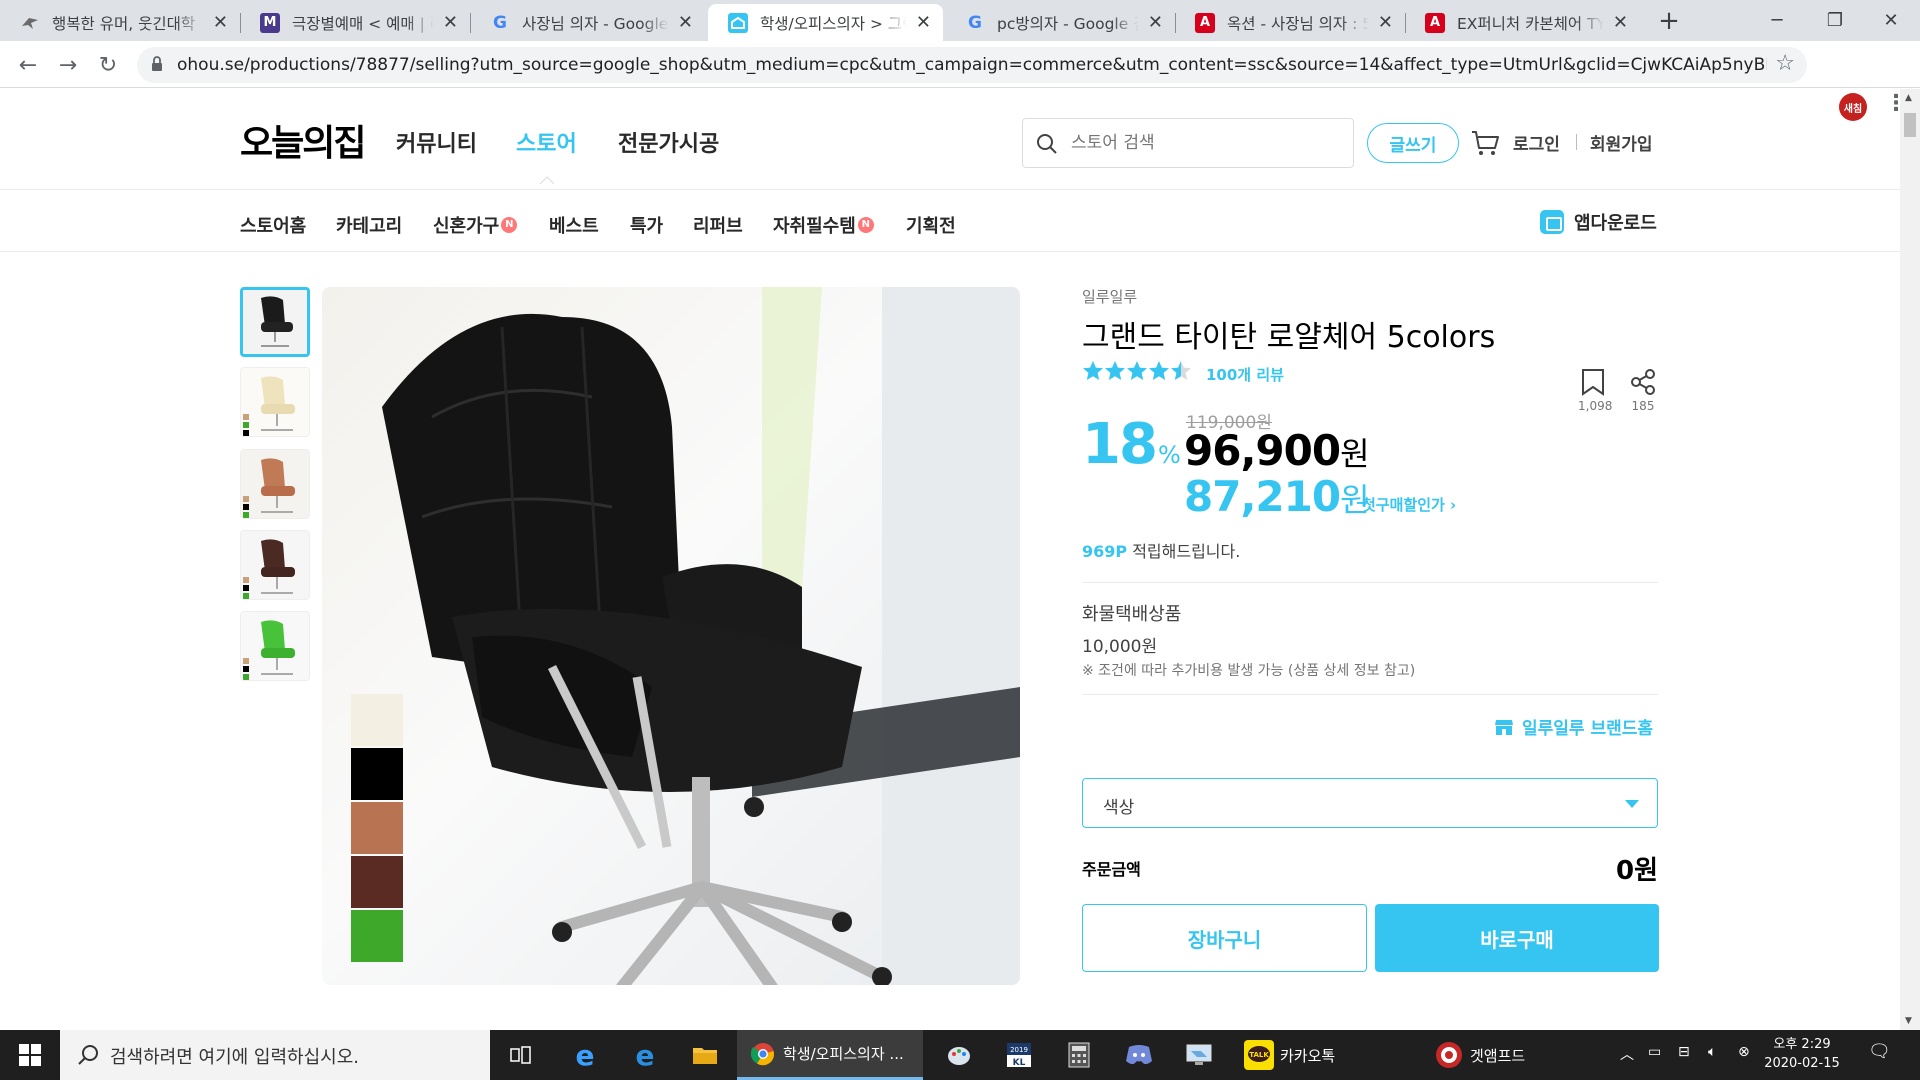  Describe the element at coordinates (521, 1055) in the screenshot. I see `task-view-icon` at that location.